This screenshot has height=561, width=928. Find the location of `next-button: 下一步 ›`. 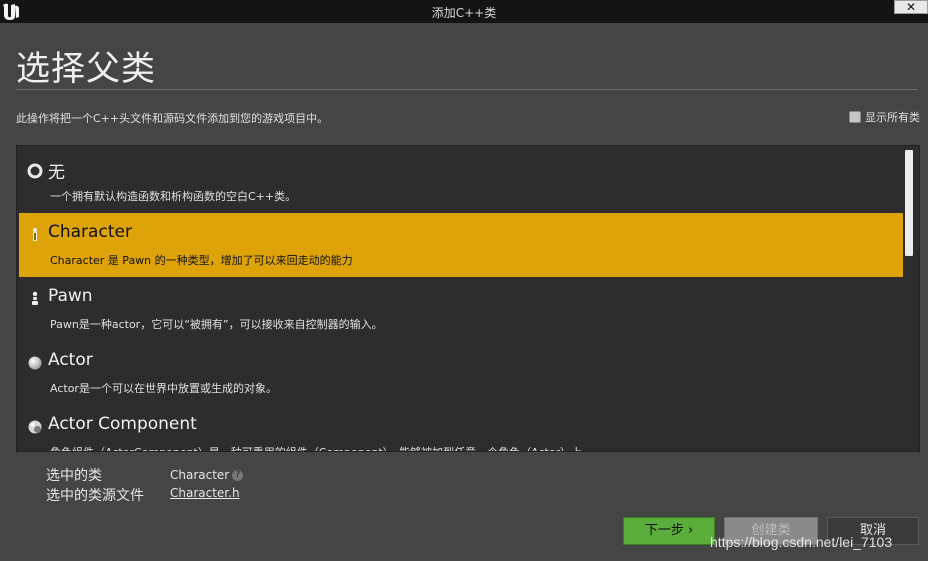

next-button: 下一步 › is located at coordinates (669, 531).